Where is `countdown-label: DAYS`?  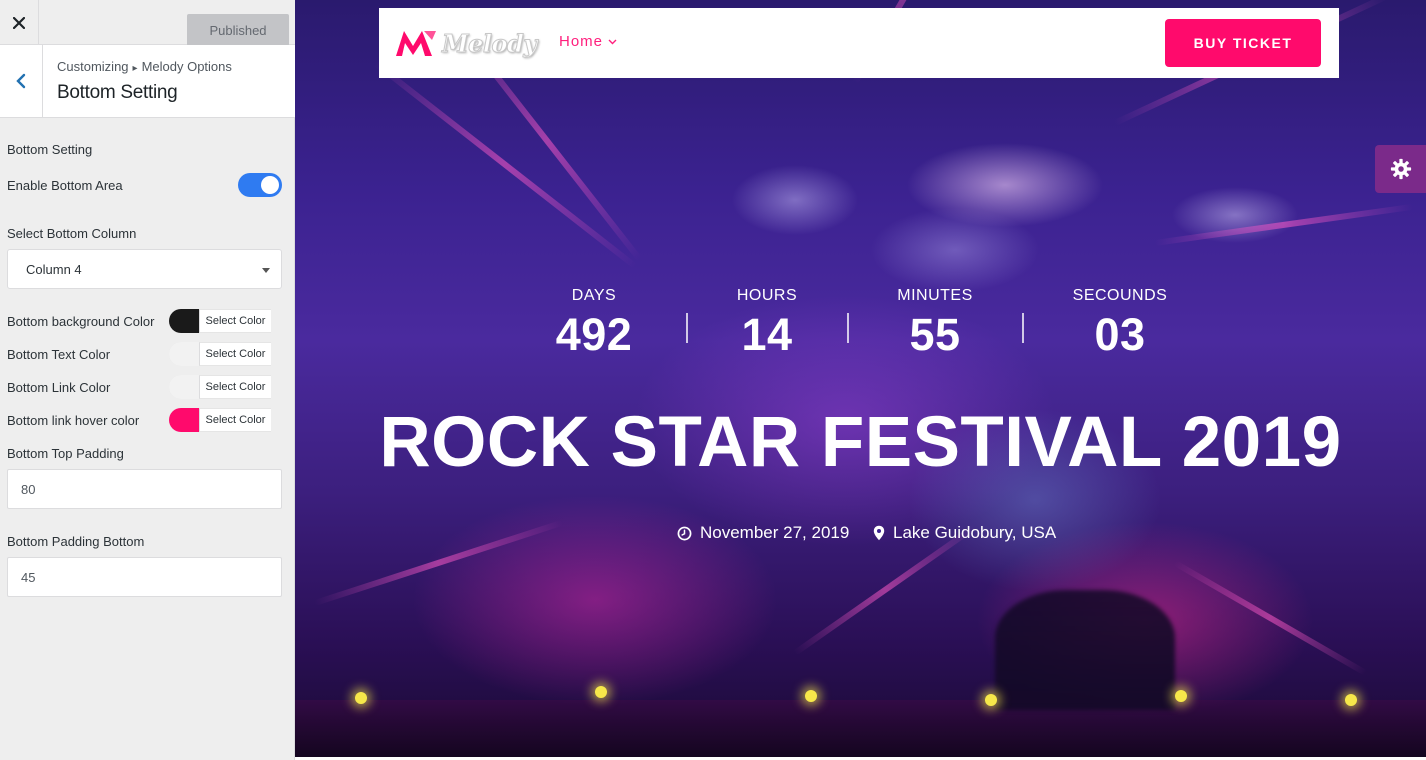
countdown-label: DAYS is located at coordinates (594, 295).